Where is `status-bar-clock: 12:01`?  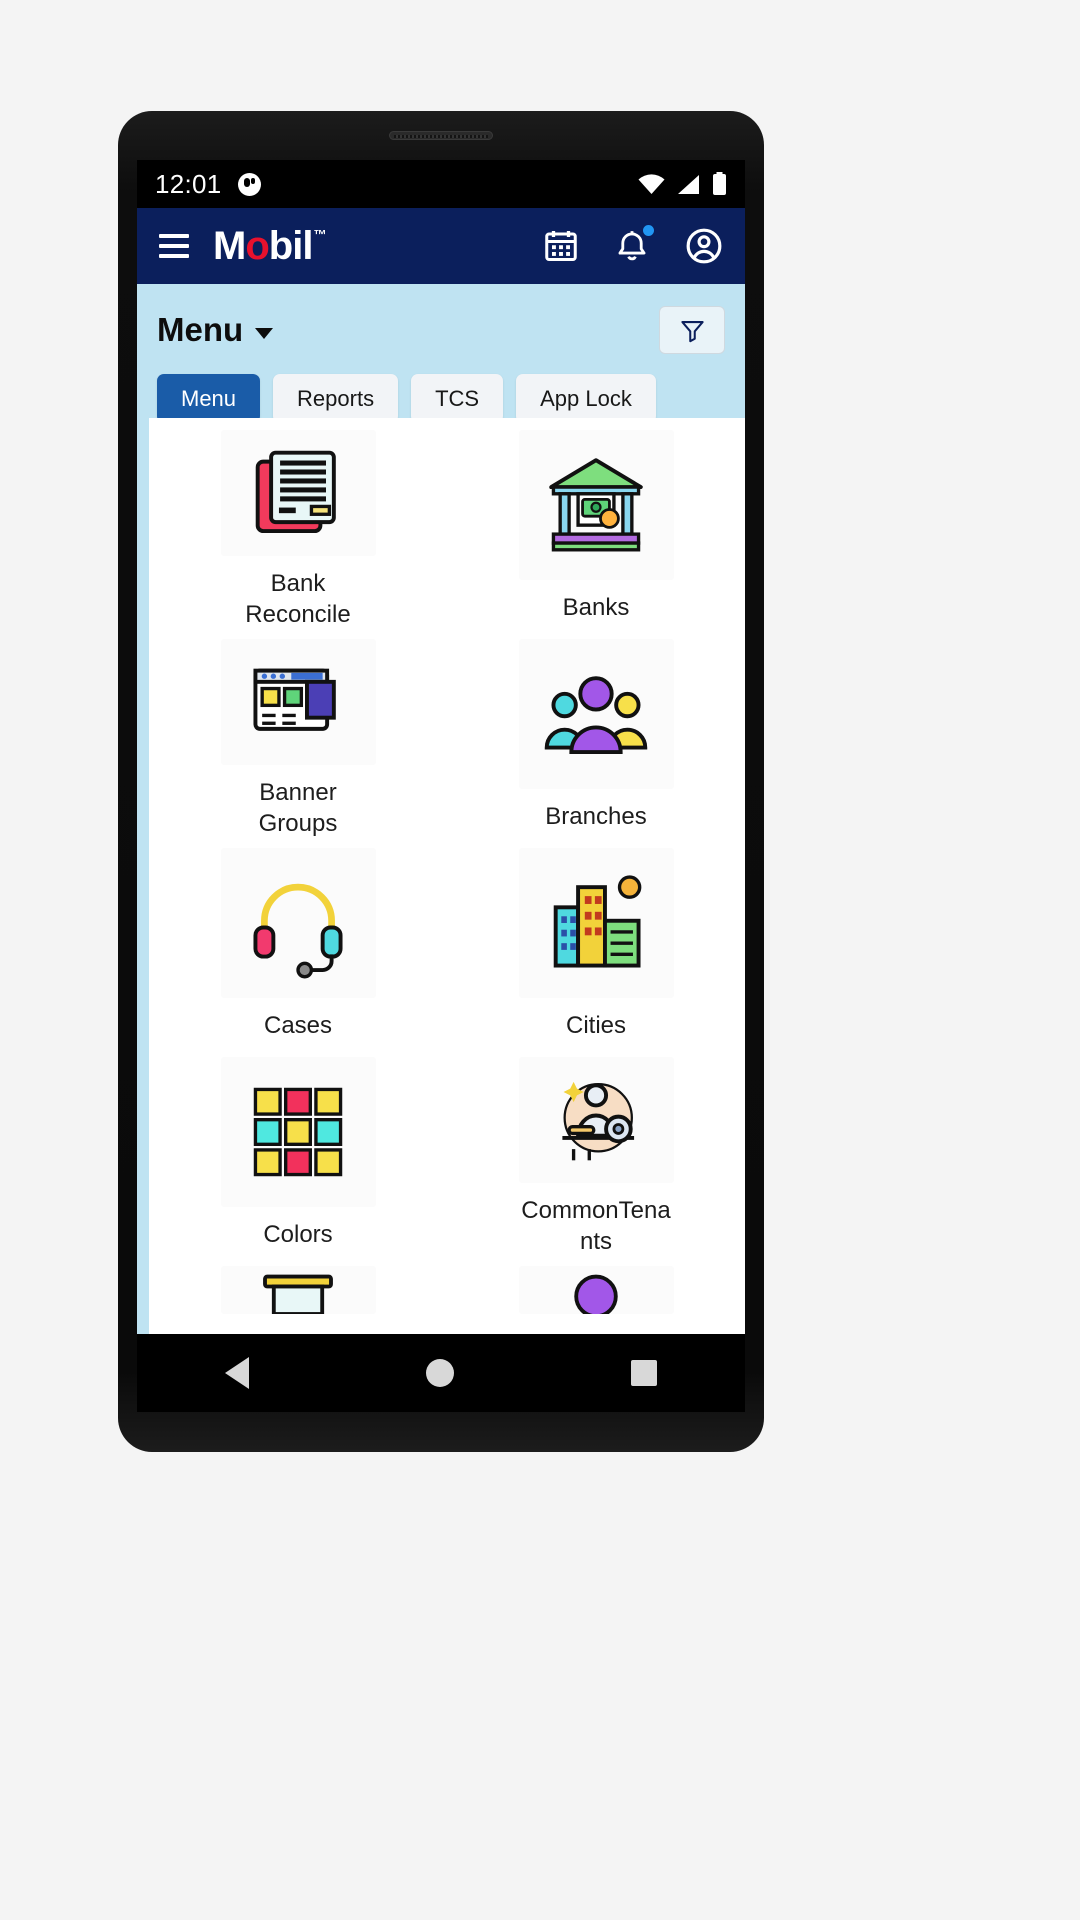 status-bar-clock: 12:01 is located at coordinates (188, 183).